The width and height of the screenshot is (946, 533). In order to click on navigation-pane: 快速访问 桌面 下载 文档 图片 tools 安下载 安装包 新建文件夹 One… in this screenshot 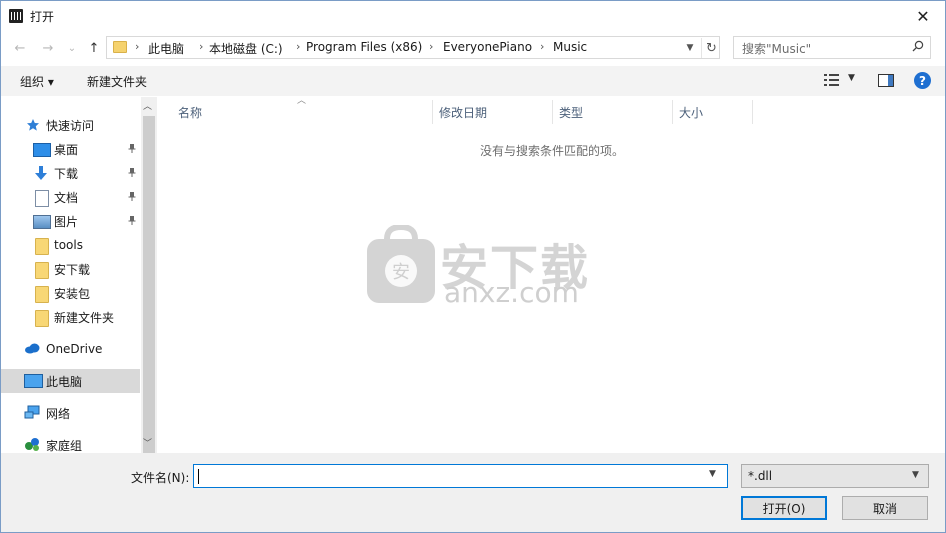, I will do `click(78, 275)`.